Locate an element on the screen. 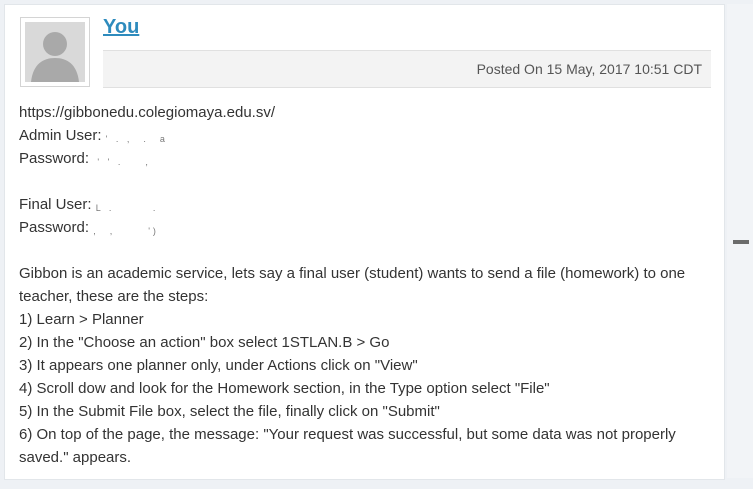 The image size is (753, 489). author-name-link: You is located at coordinates (121, 27).